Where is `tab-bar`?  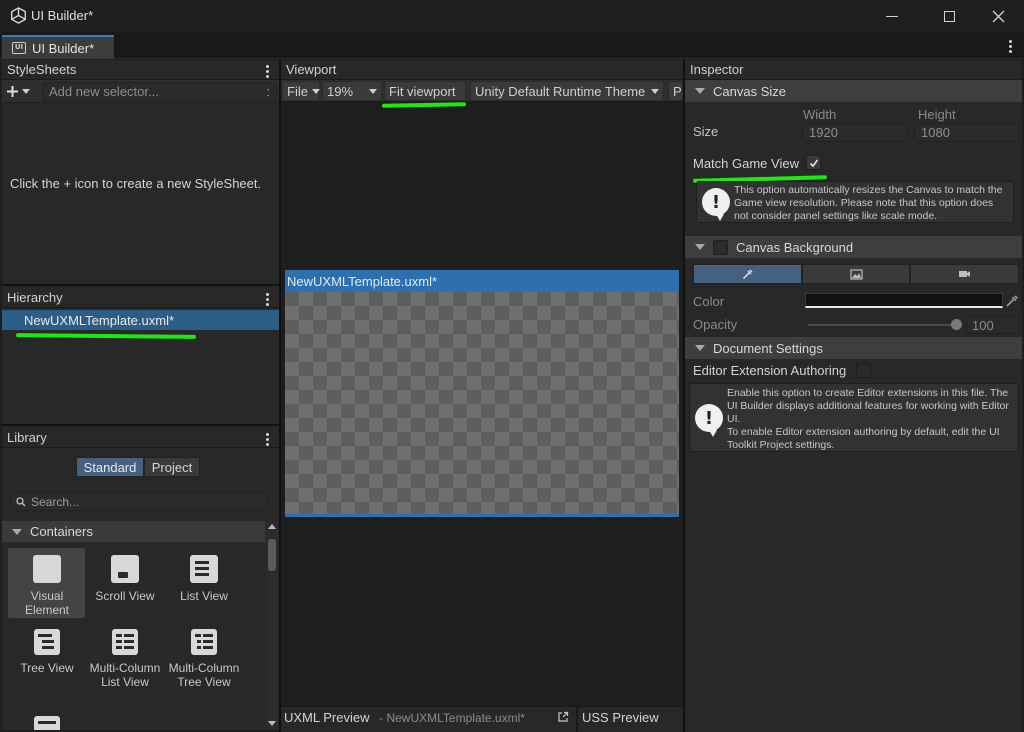
tab-bar is located at coordinates (512, 45).